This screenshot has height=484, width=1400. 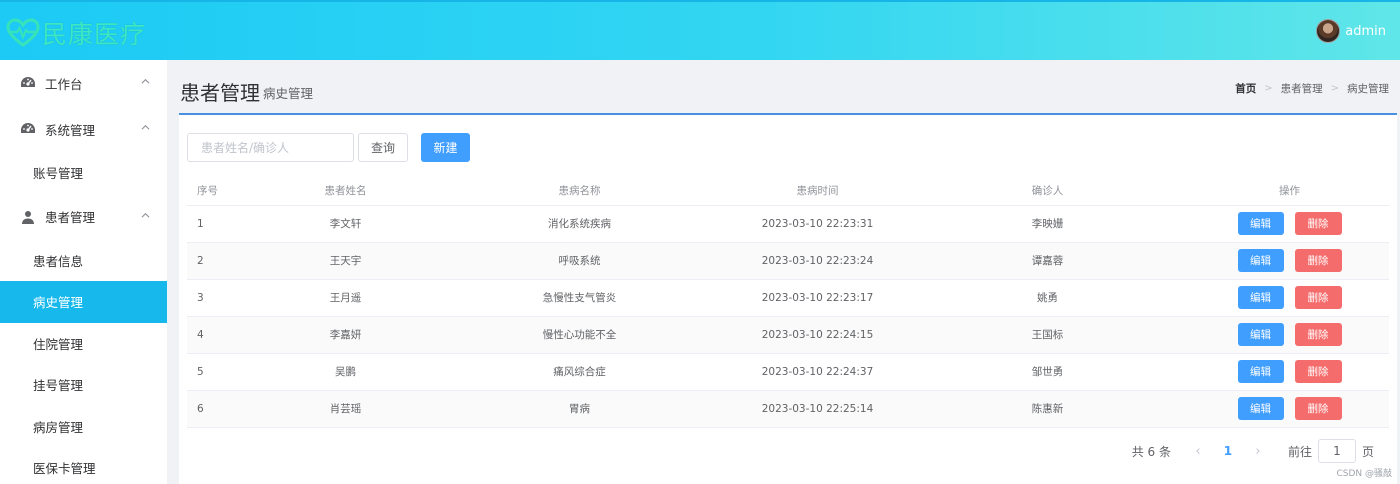 I want to click on page-number-current: 1, so click(x=1228, y=451).